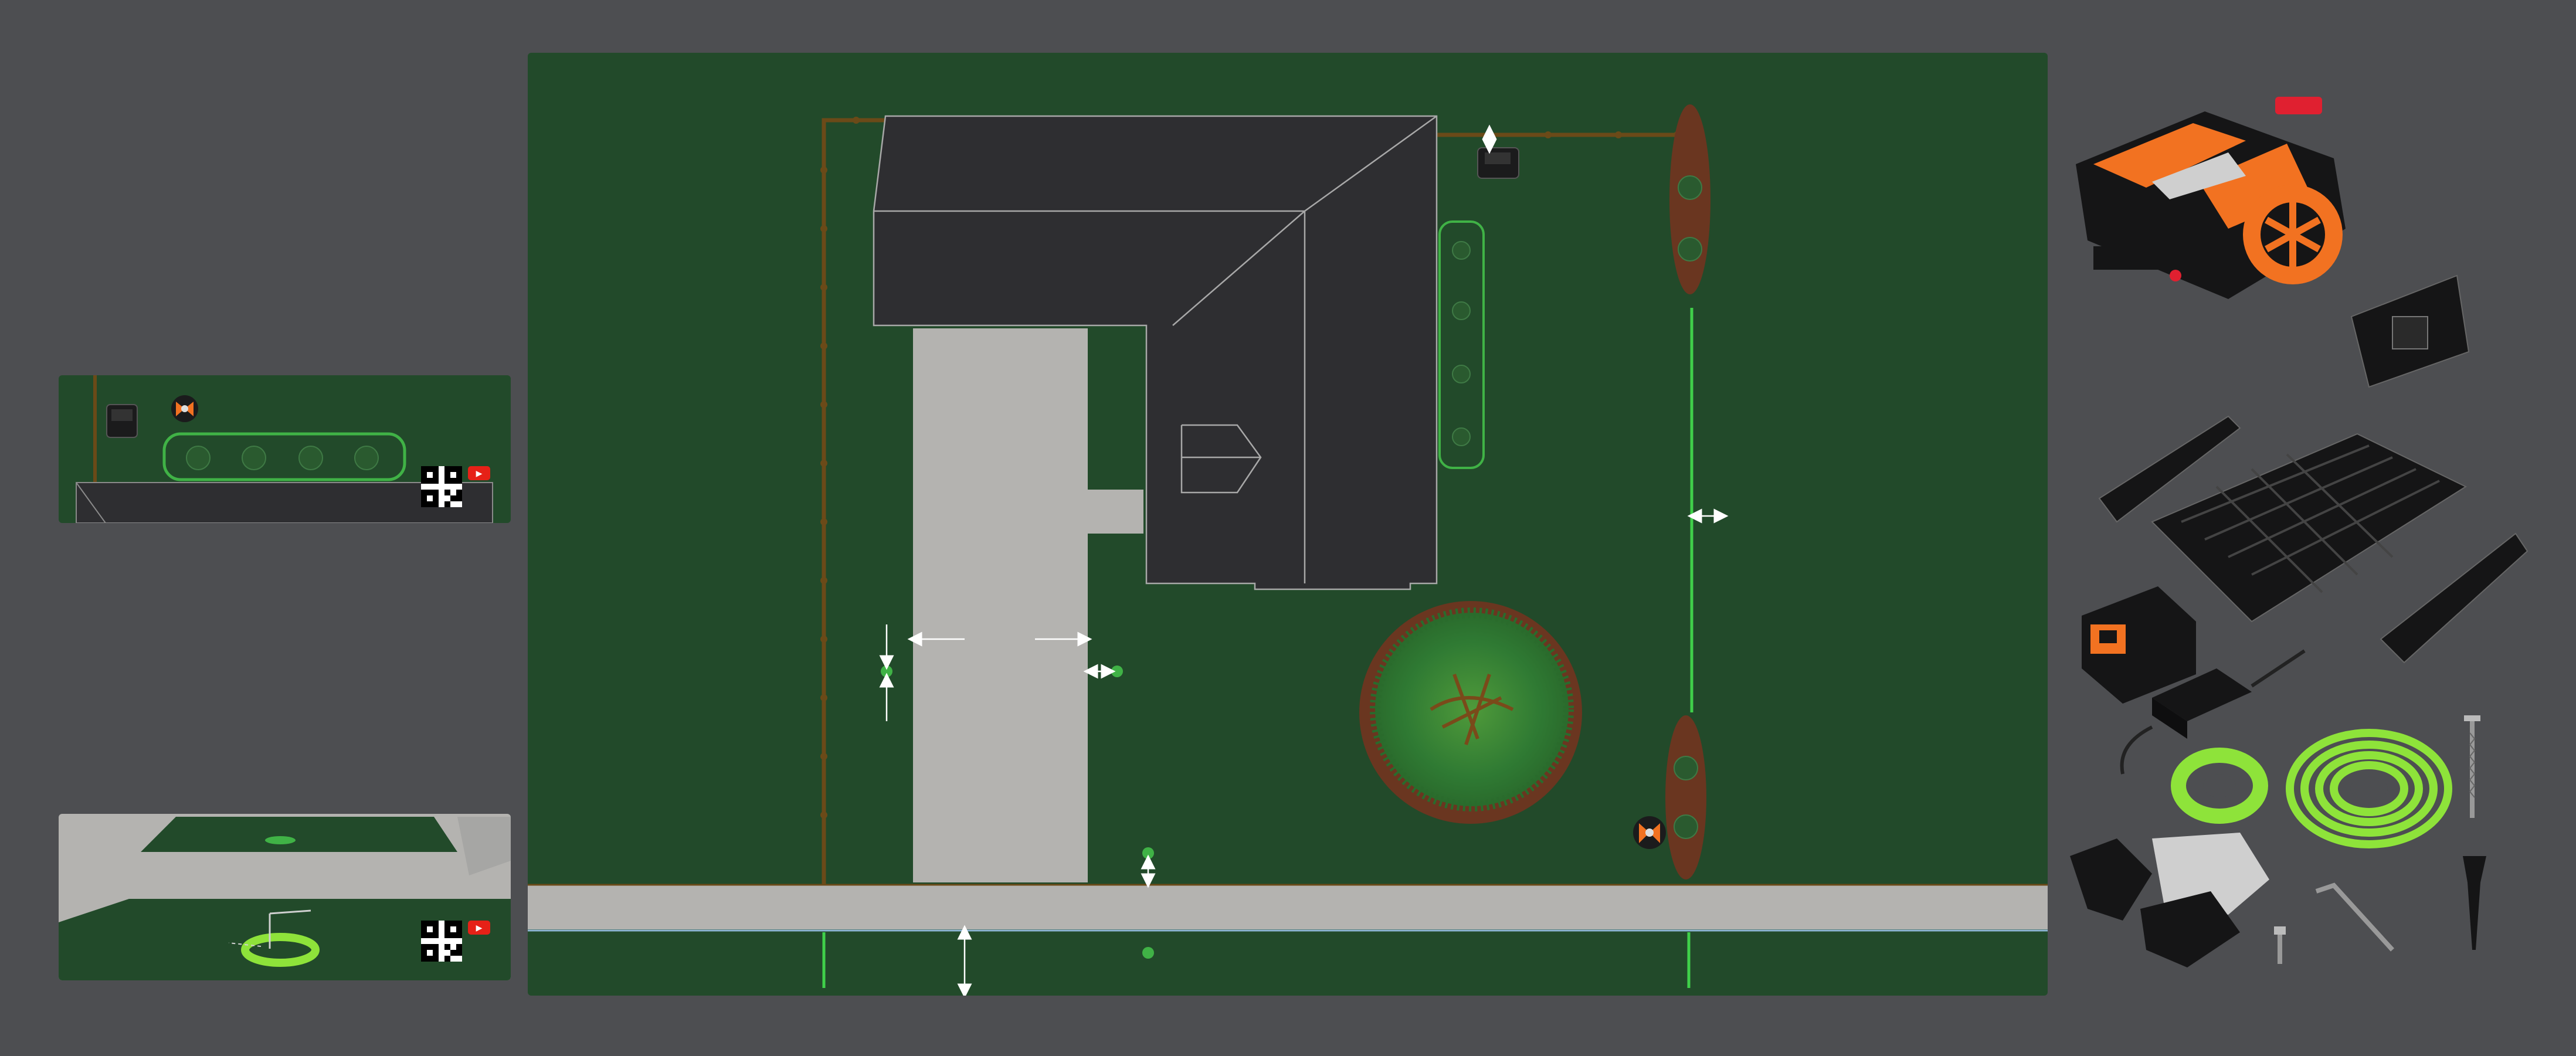 The width and height of the screenshot is (2576, 1056). Describe the element at coordinates (1470, 712) in the screenshot. I see `tree` at that location.